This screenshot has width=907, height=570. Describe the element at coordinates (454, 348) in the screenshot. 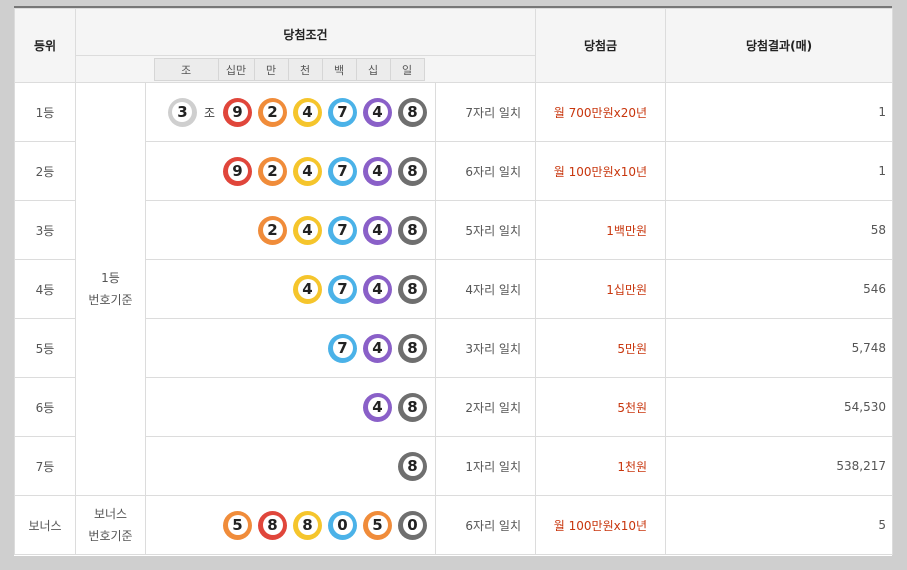

I see `table-row: 5등 7 4 8 3자리 일치 5만원 5,748` at that location.